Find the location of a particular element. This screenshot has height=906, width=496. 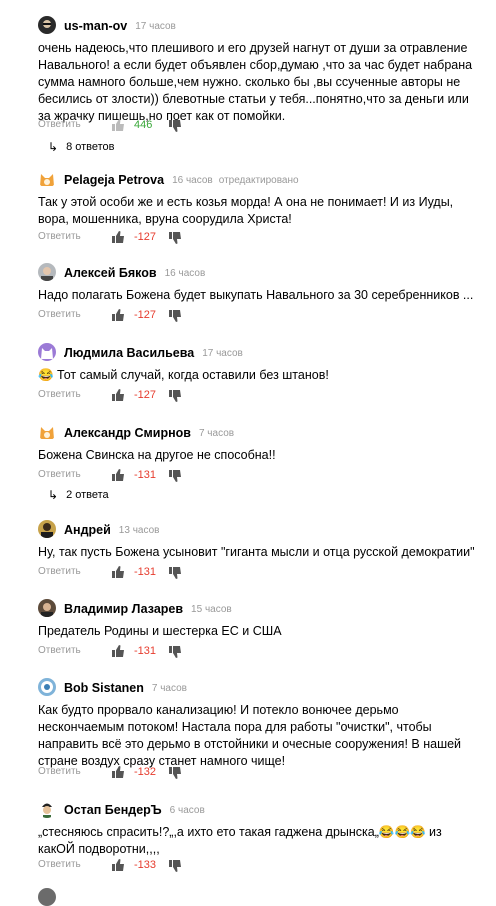

author-name: Людмила Васильева is located at coordinates (129, 353).